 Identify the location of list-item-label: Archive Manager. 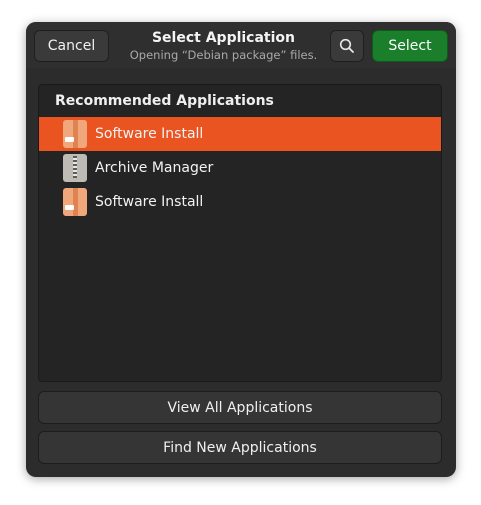
(154, 168).